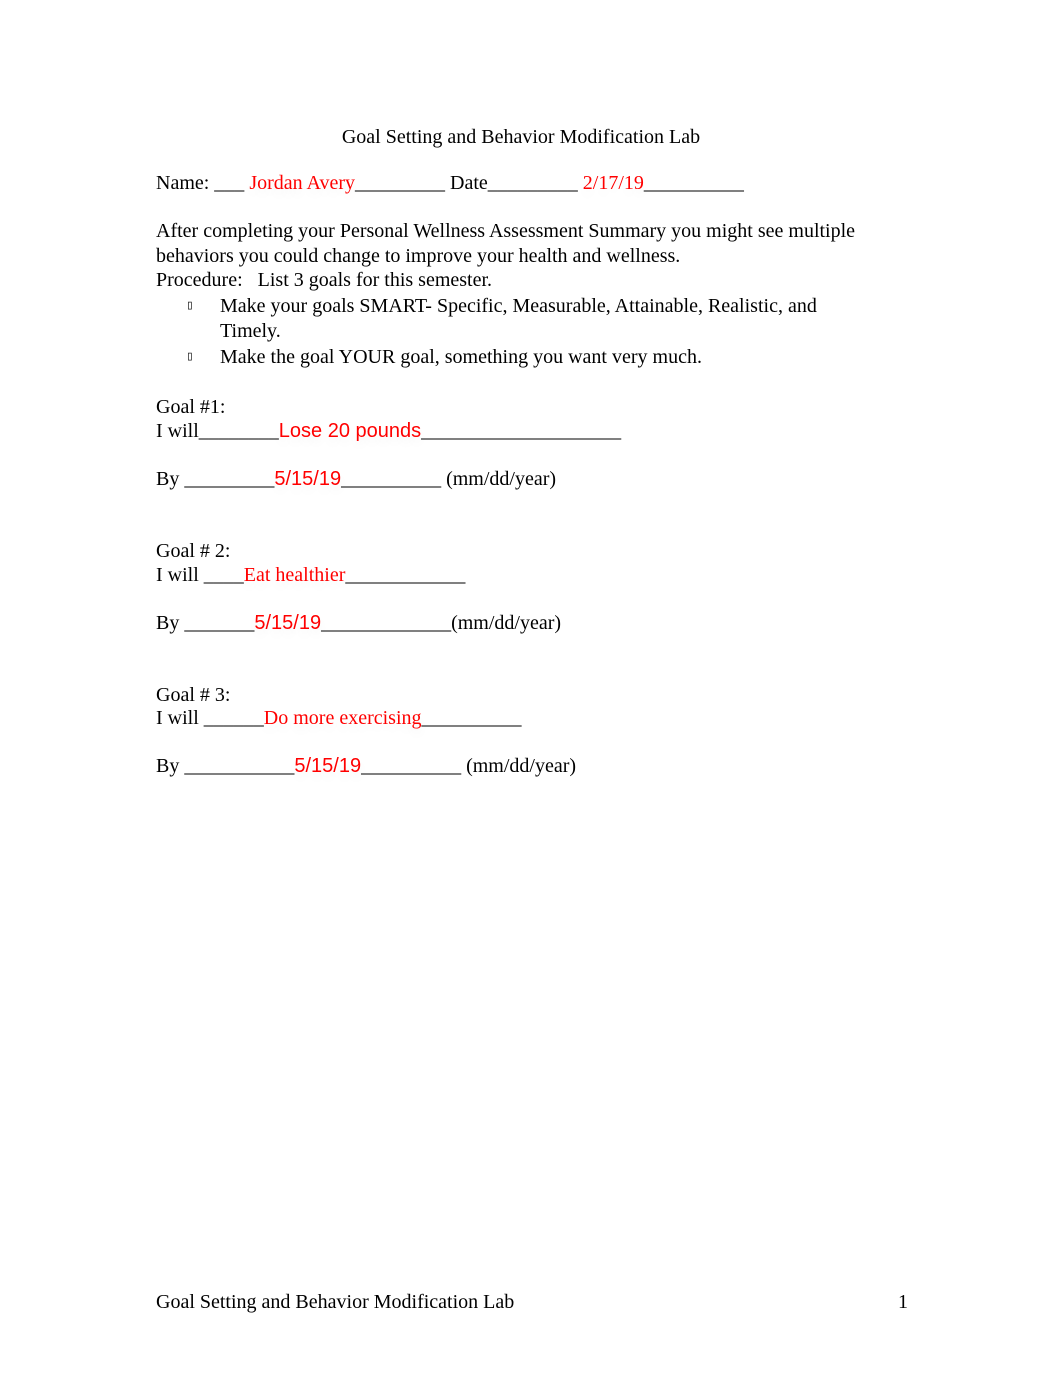  I want to click on bullet-1-line-2: Timely., so click(250, 331).